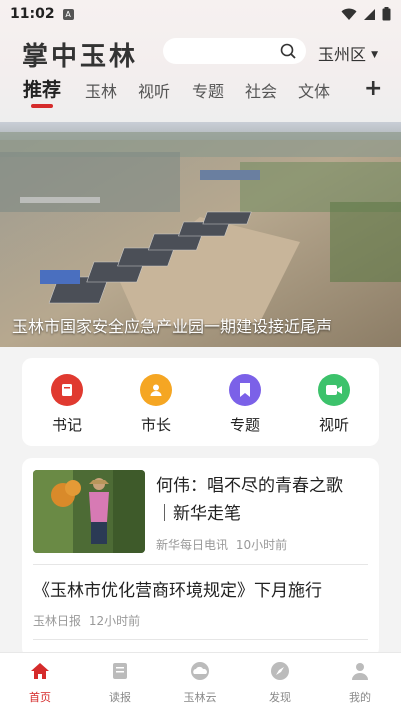 The width and height of the screenshot is (401, 714). Describe the element at coordinates (172, 326) in the screenshot. I see `banner-caption: 玉林市国家安全应急产业园一期建设接近尾声` at that location.